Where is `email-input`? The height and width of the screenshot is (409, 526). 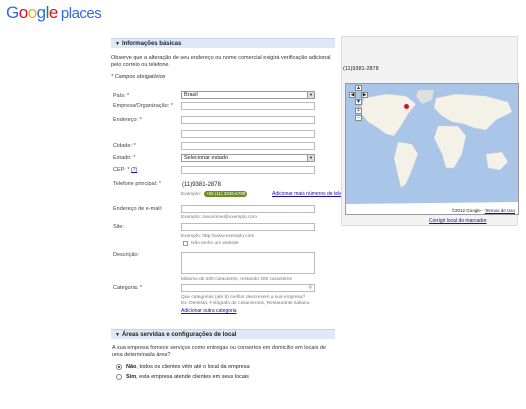
email-input is located at coordinates (248, 209).